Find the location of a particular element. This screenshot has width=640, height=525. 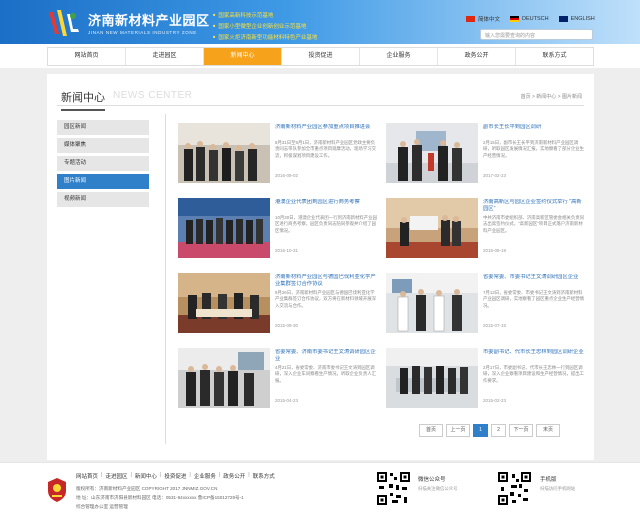

pagination: 首页 上一页 1 2 下一页 末页 is located at coordinates (489, 430).